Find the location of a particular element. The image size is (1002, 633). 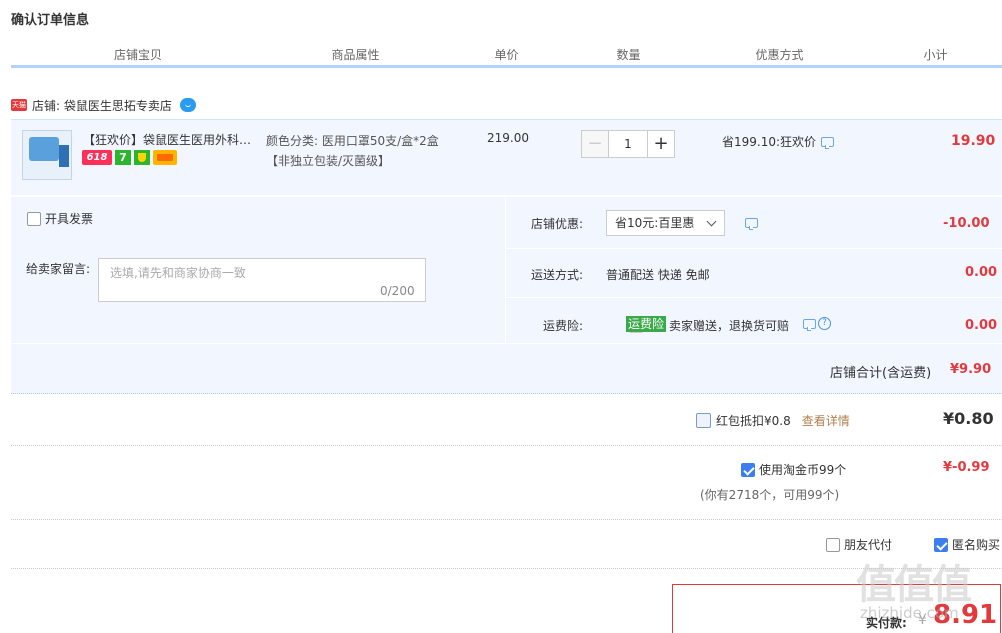

insurance-tag: 运费险 is located at coordinates (646, 324).